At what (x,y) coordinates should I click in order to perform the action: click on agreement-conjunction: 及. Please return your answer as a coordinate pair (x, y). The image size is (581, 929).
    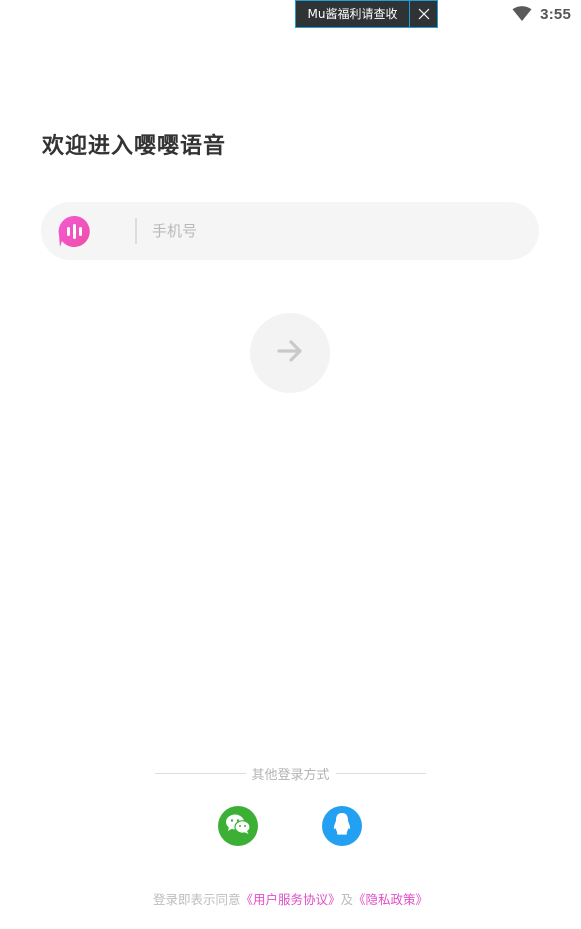
    Looking at the image, I should click on (347, 899).